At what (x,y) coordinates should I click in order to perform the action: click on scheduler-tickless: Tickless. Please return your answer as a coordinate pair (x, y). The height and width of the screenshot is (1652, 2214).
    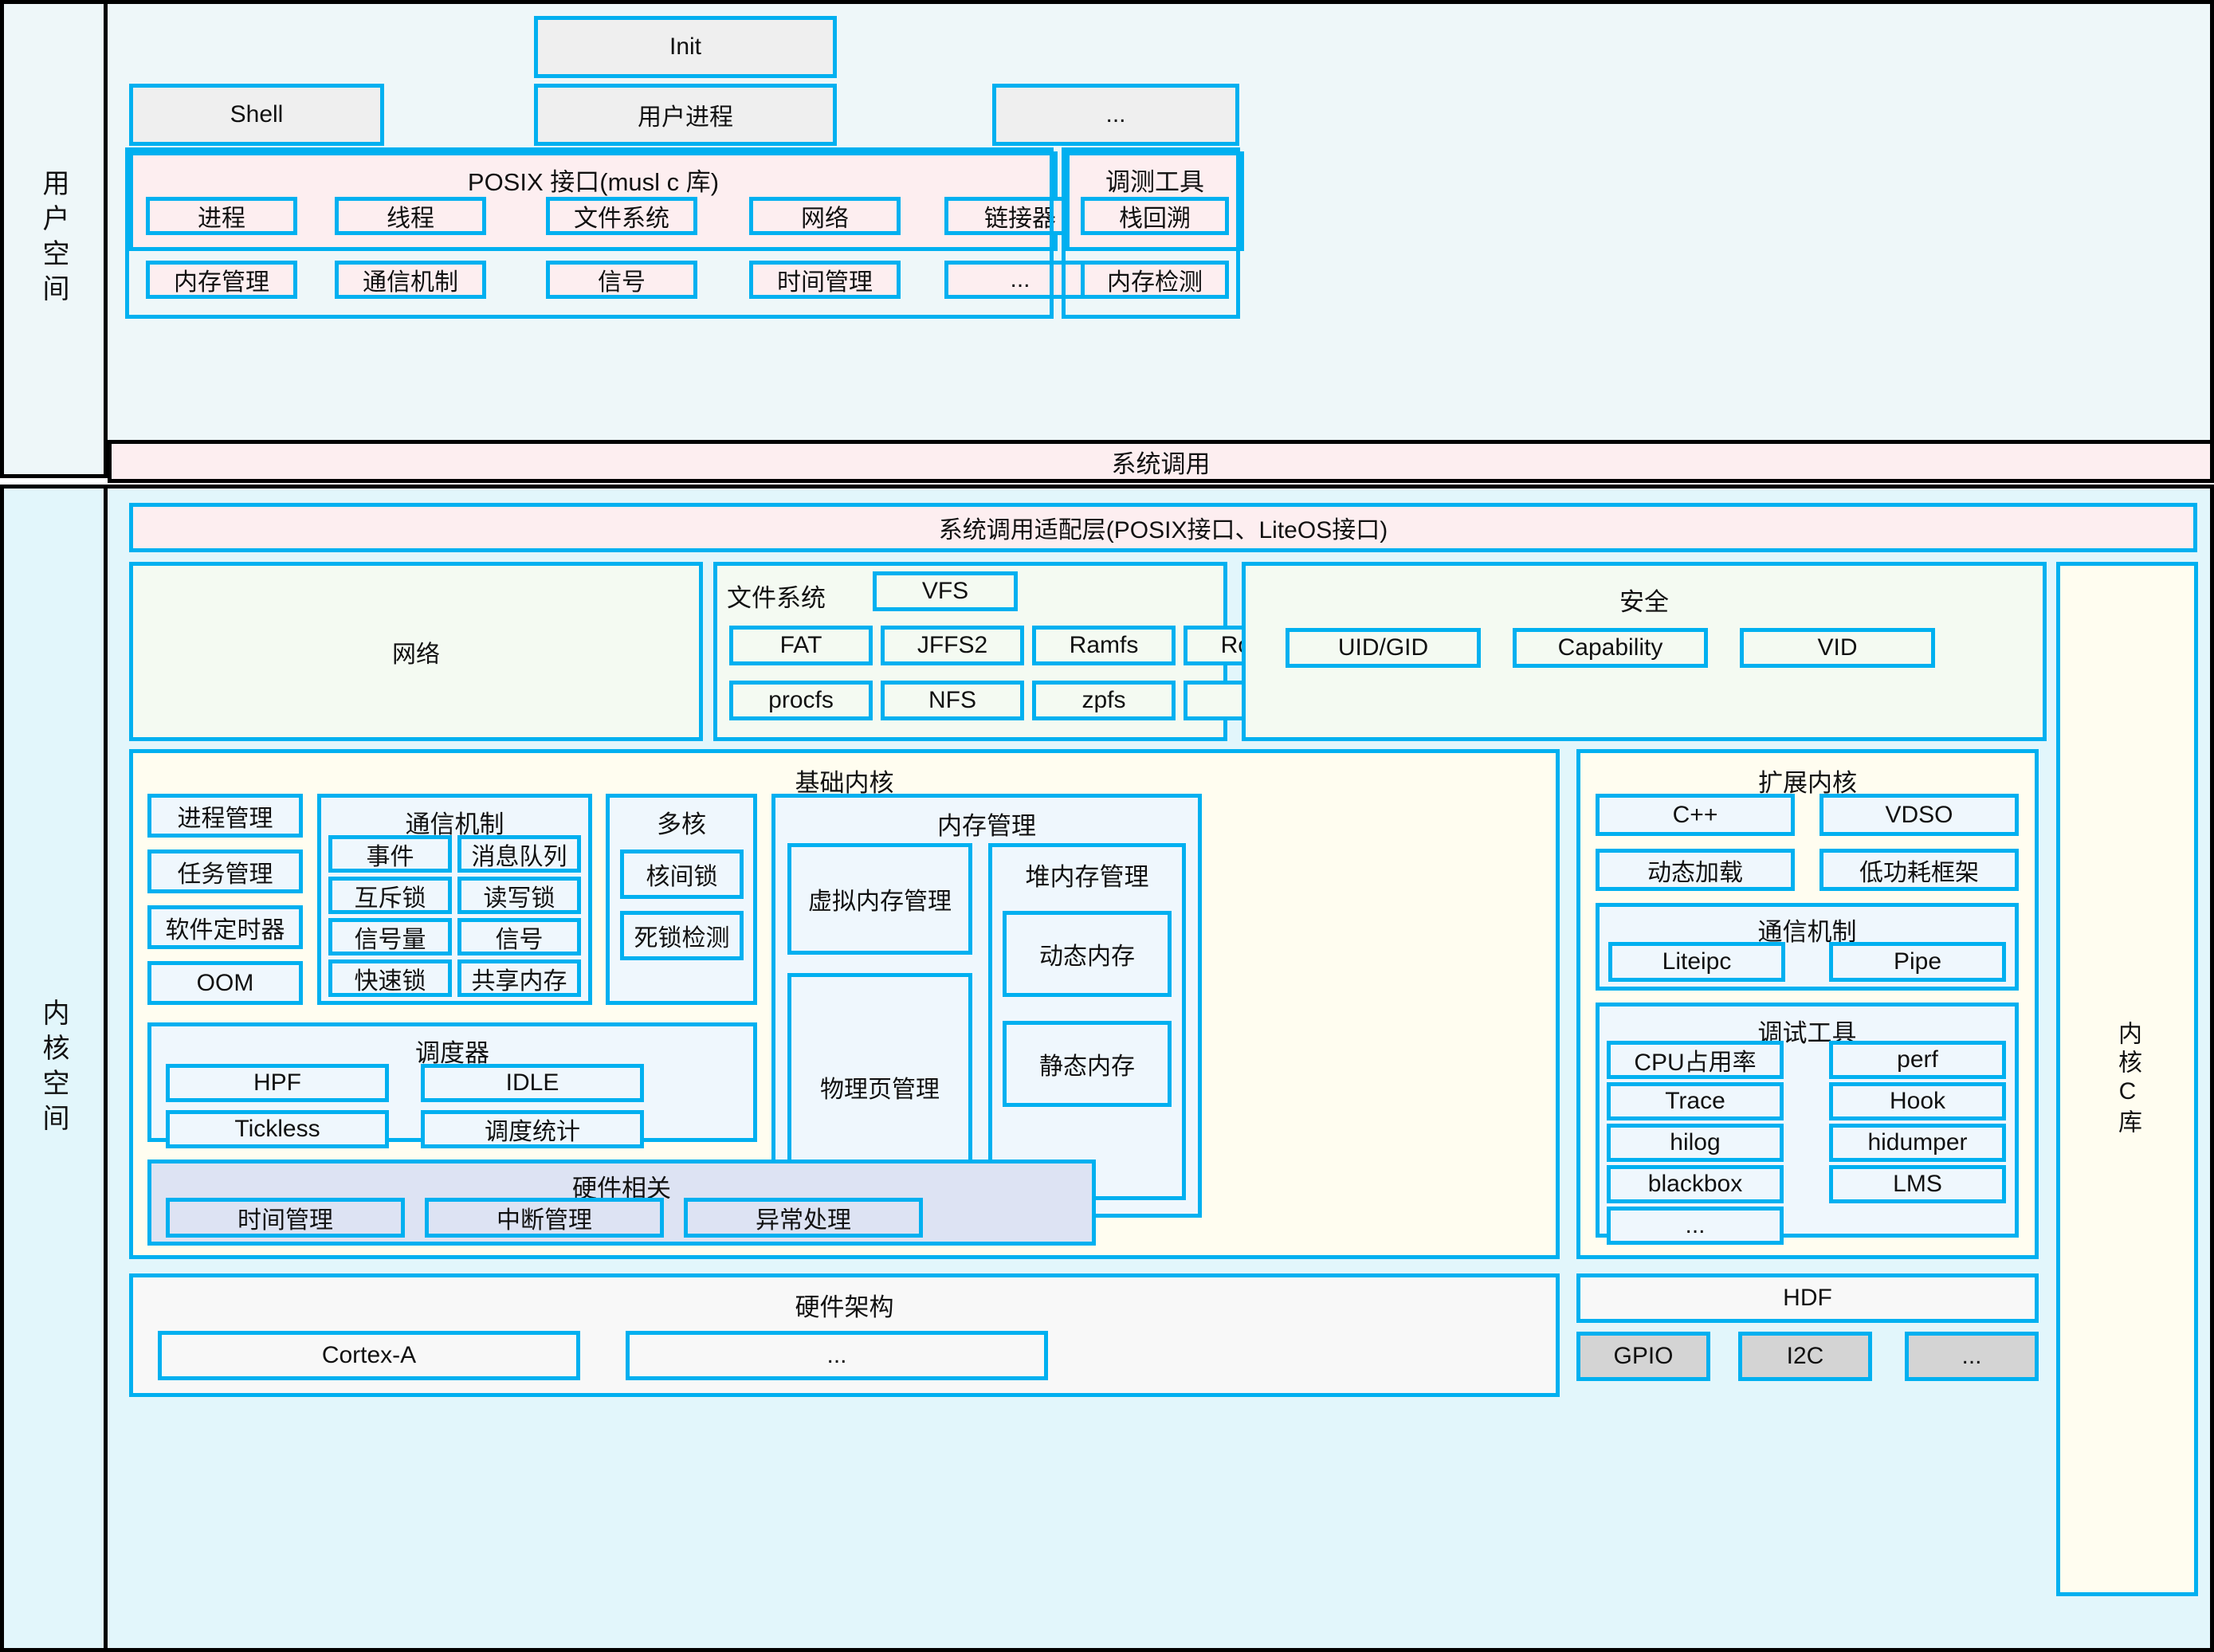
    Looking at the image, I should click on (277, 1129).